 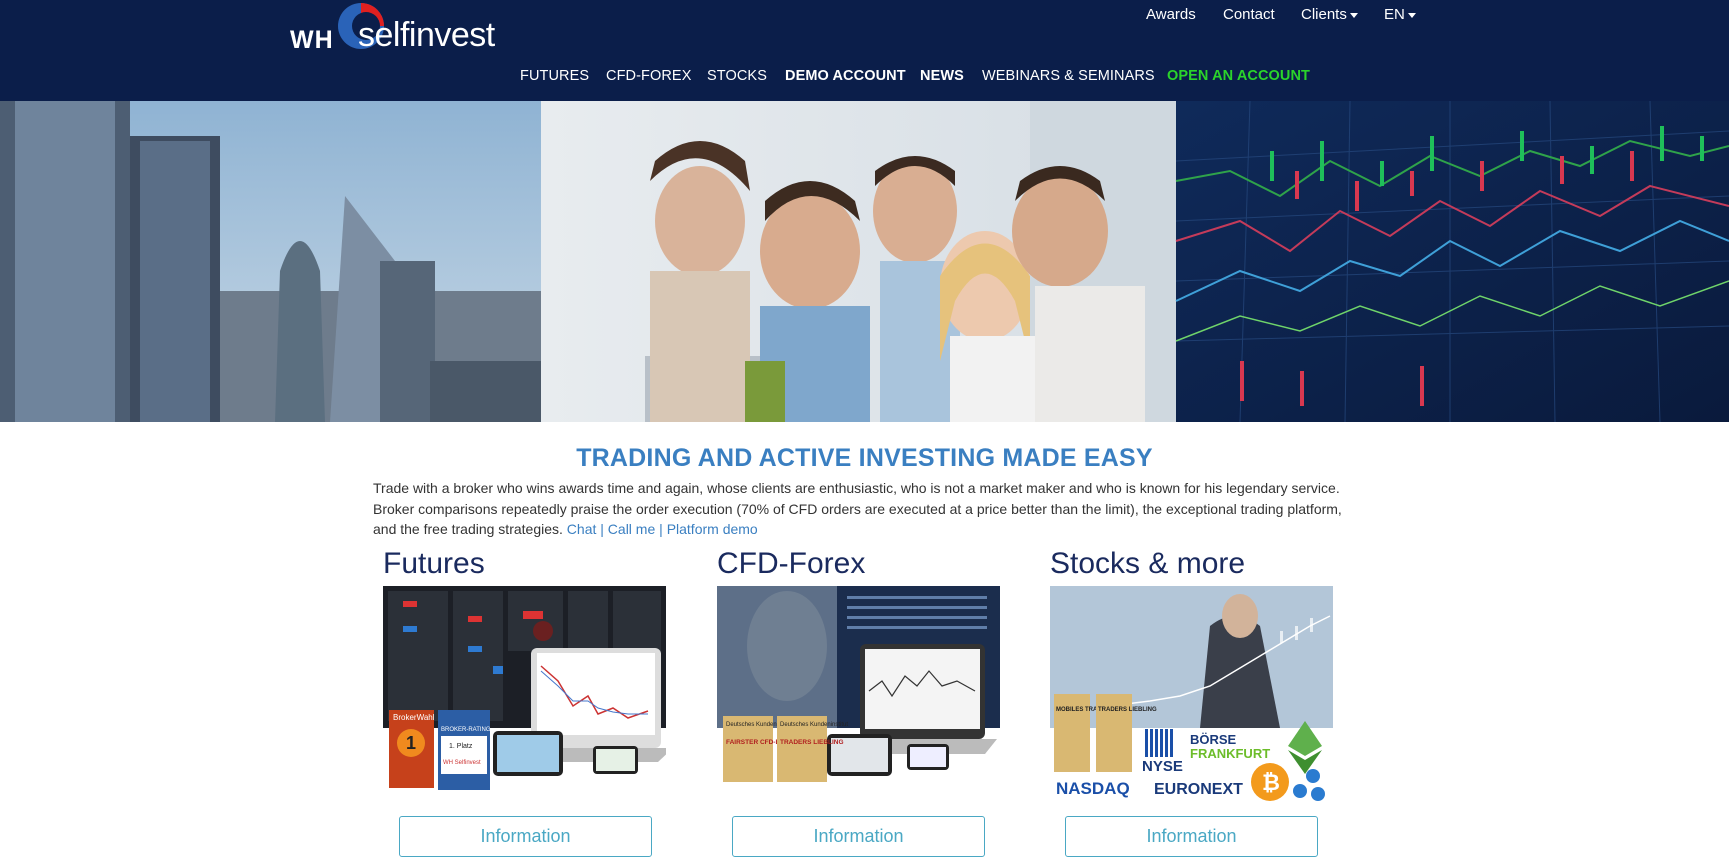 What do you see at coordinates (461, 746) in the screenshot?
I see `broker-rating-platz: 1. Platz` at bounding box center [461, 746].